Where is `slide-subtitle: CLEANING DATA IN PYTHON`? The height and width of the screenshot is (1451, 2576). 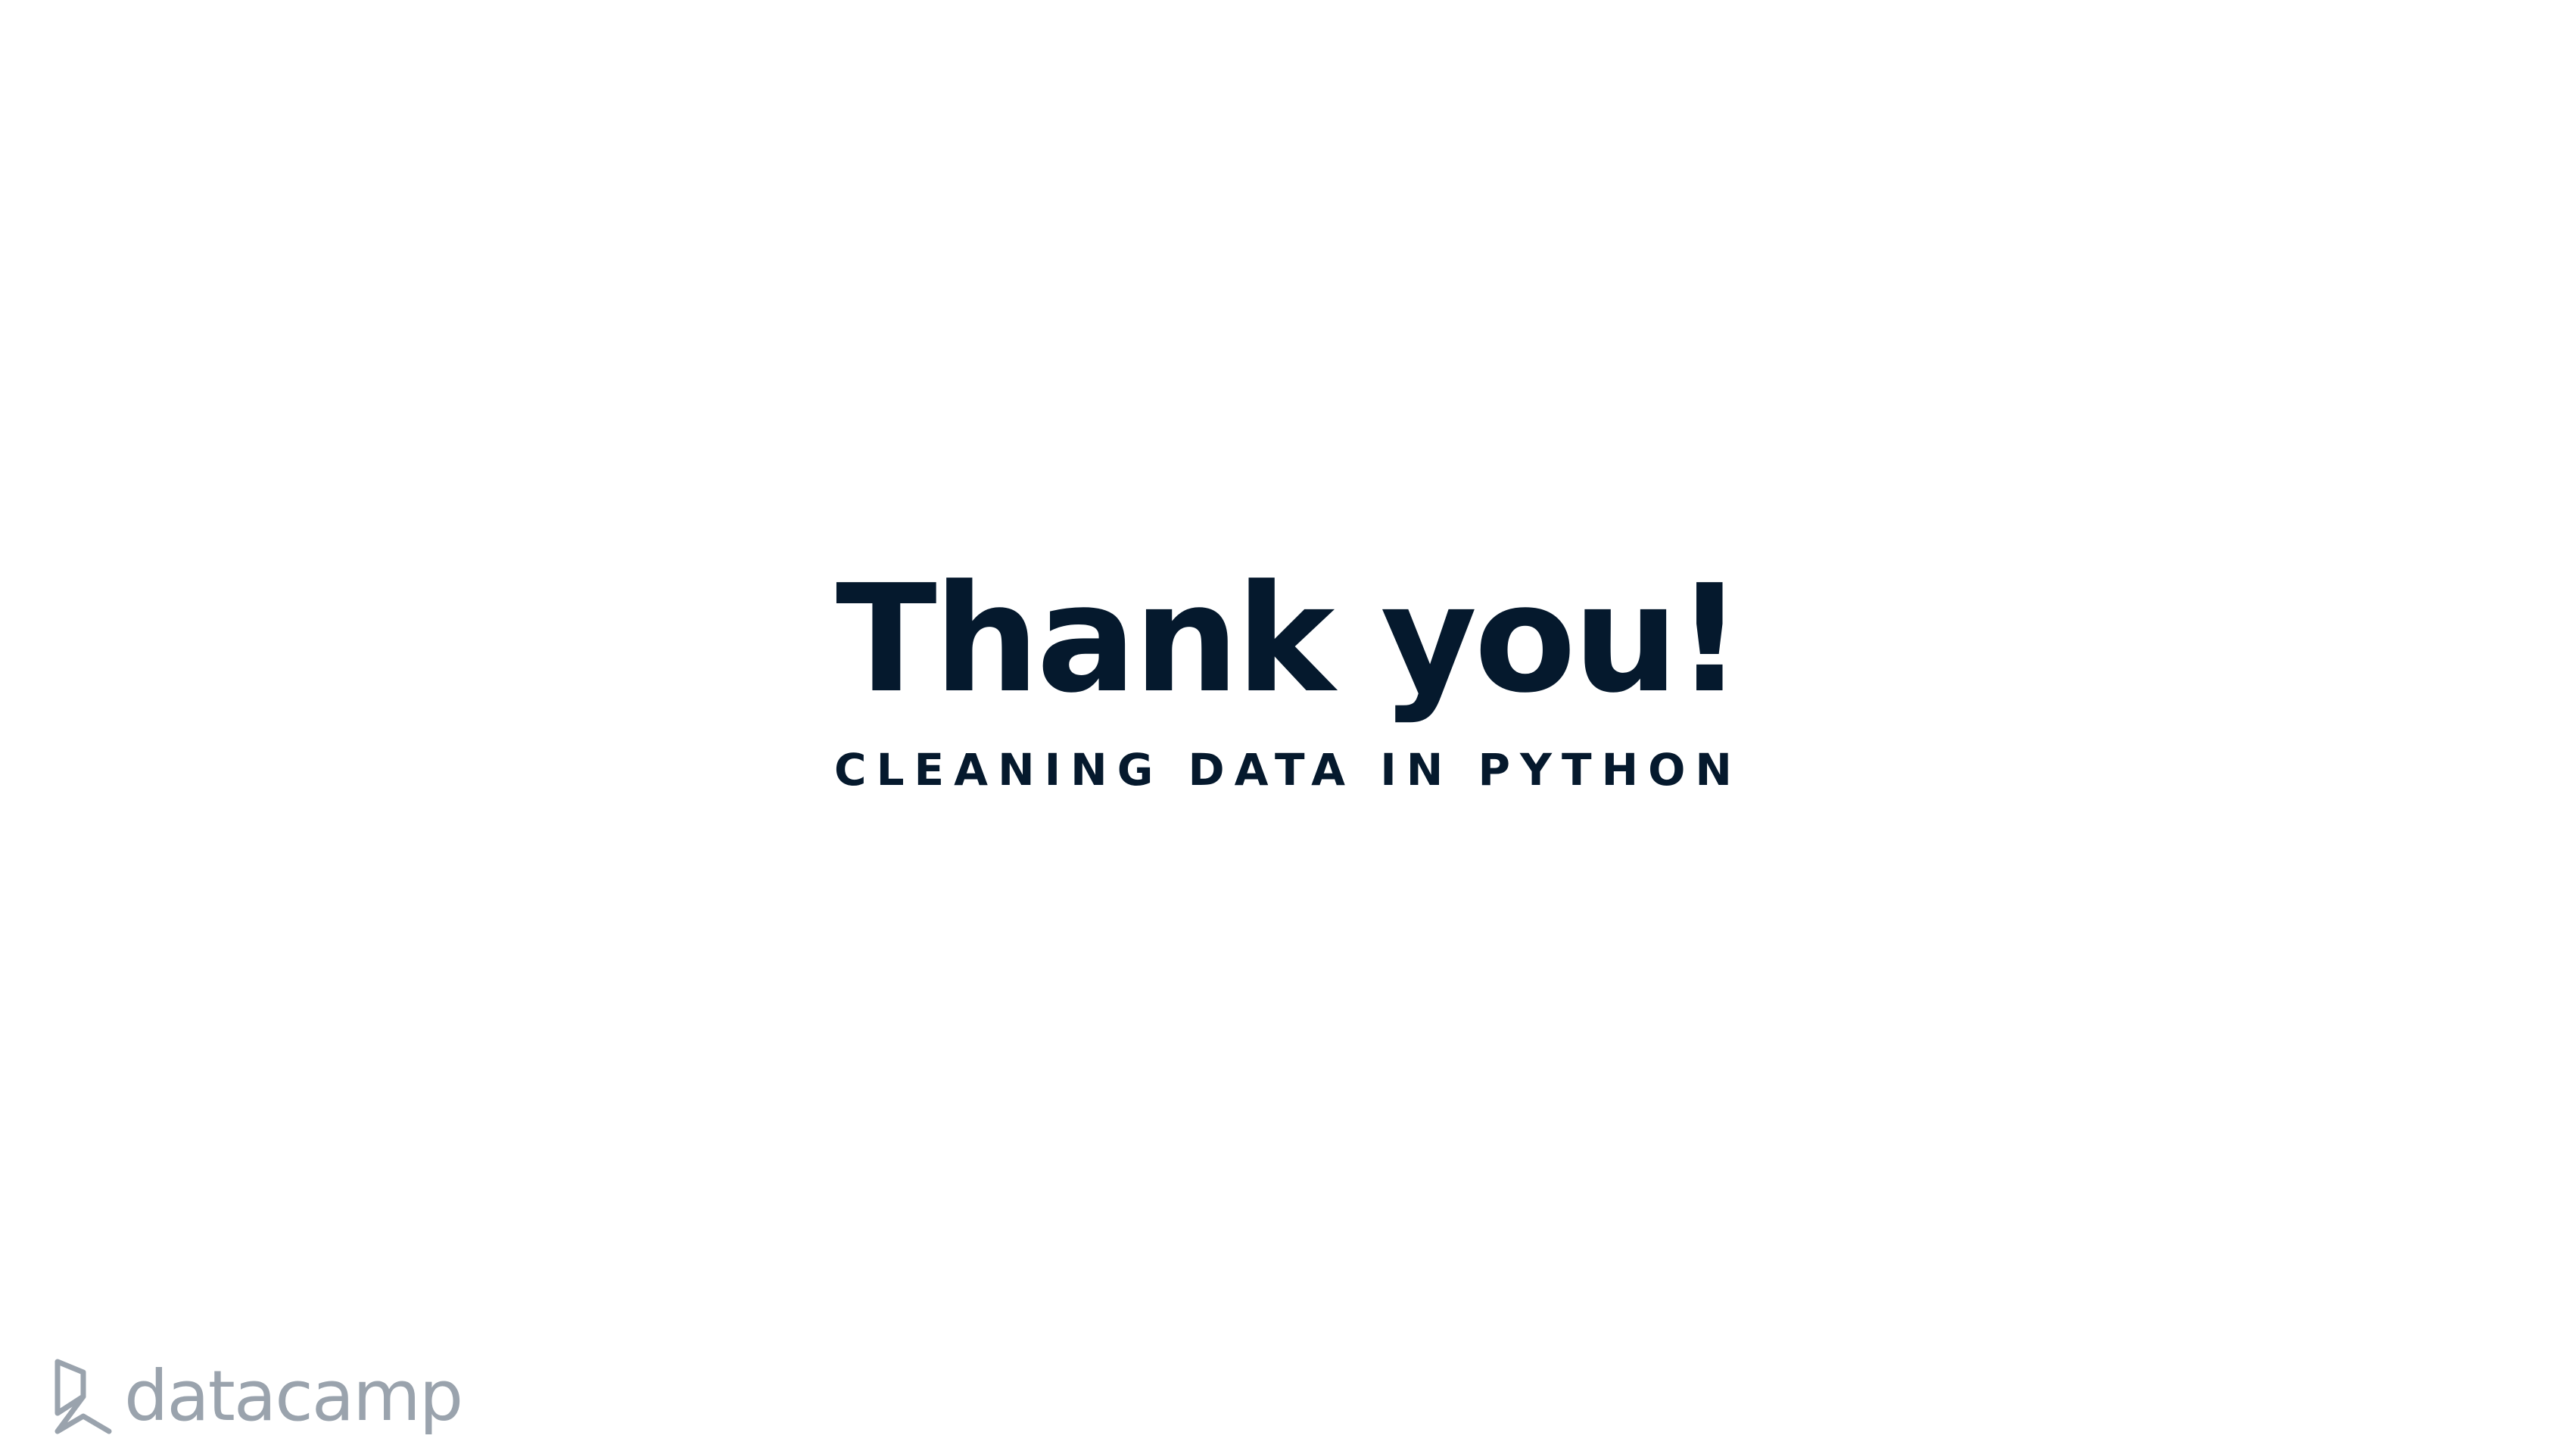
slide-subtitle: CLEANING DATA IN PYTHON is located at coordinates (1288, 770).